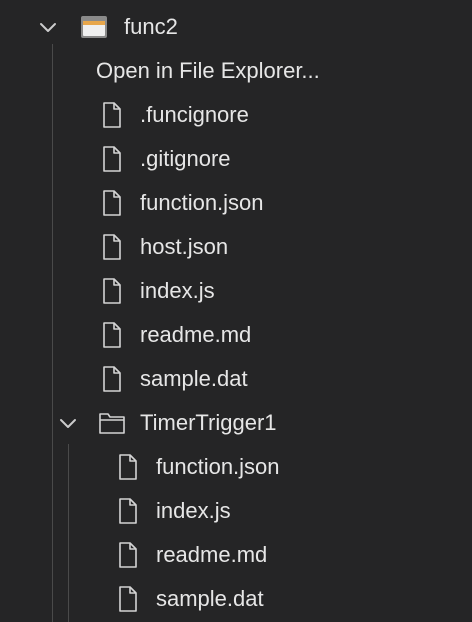  I want to click on folder-name: func2, so click(151, 26).